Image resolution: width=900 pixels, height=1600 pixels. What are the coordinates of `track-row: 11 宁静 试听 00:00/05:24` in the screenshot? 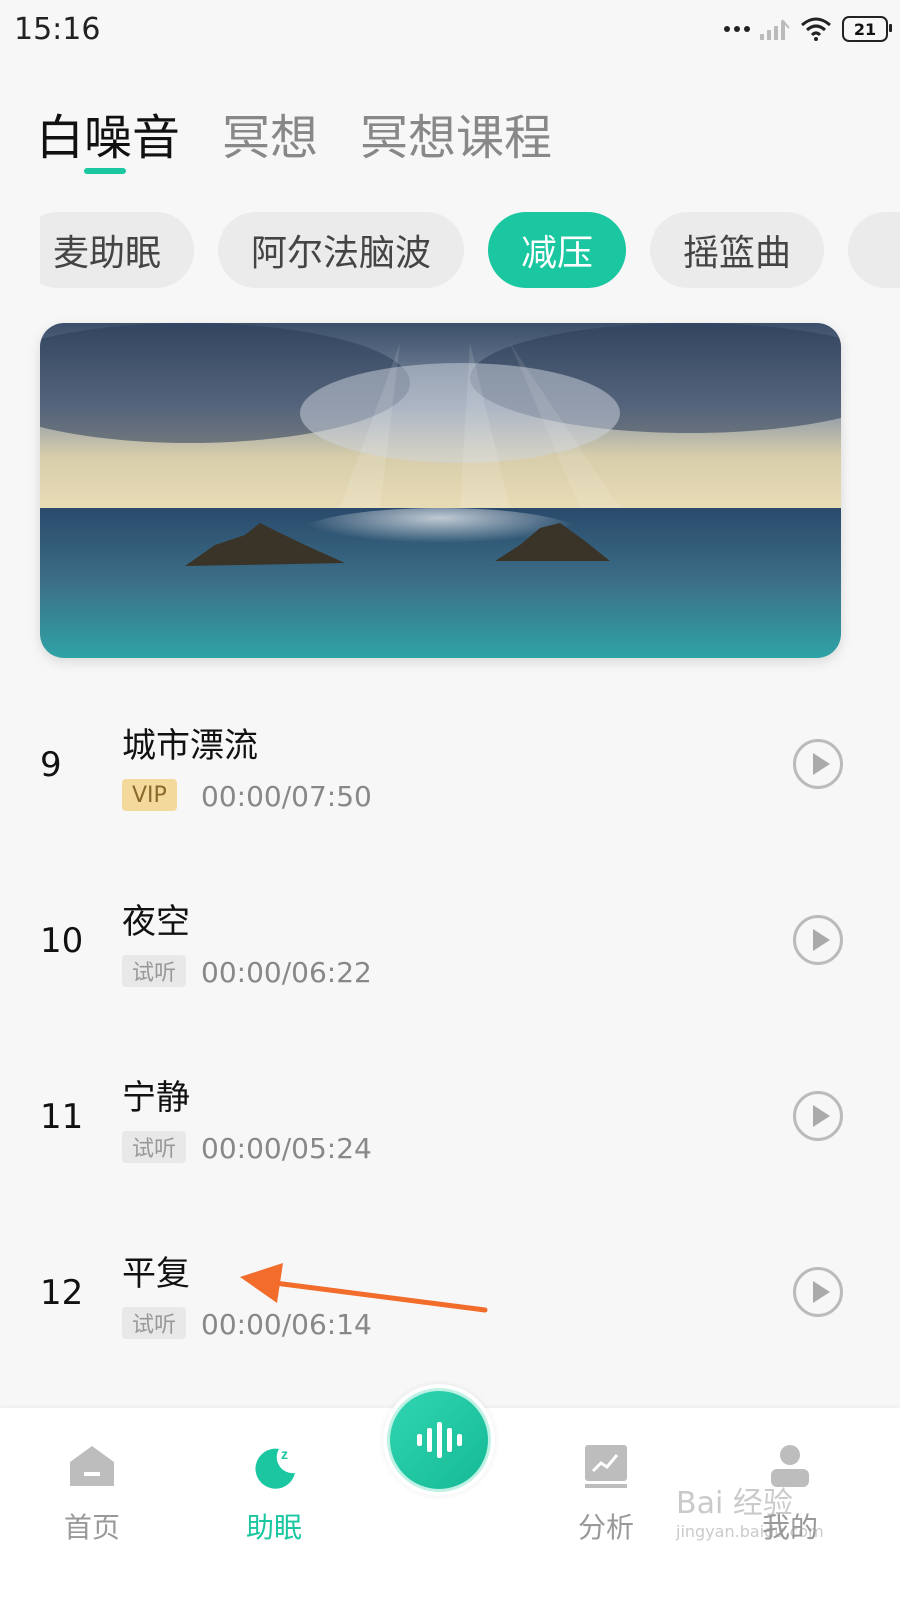 It's located at (450, 1122).